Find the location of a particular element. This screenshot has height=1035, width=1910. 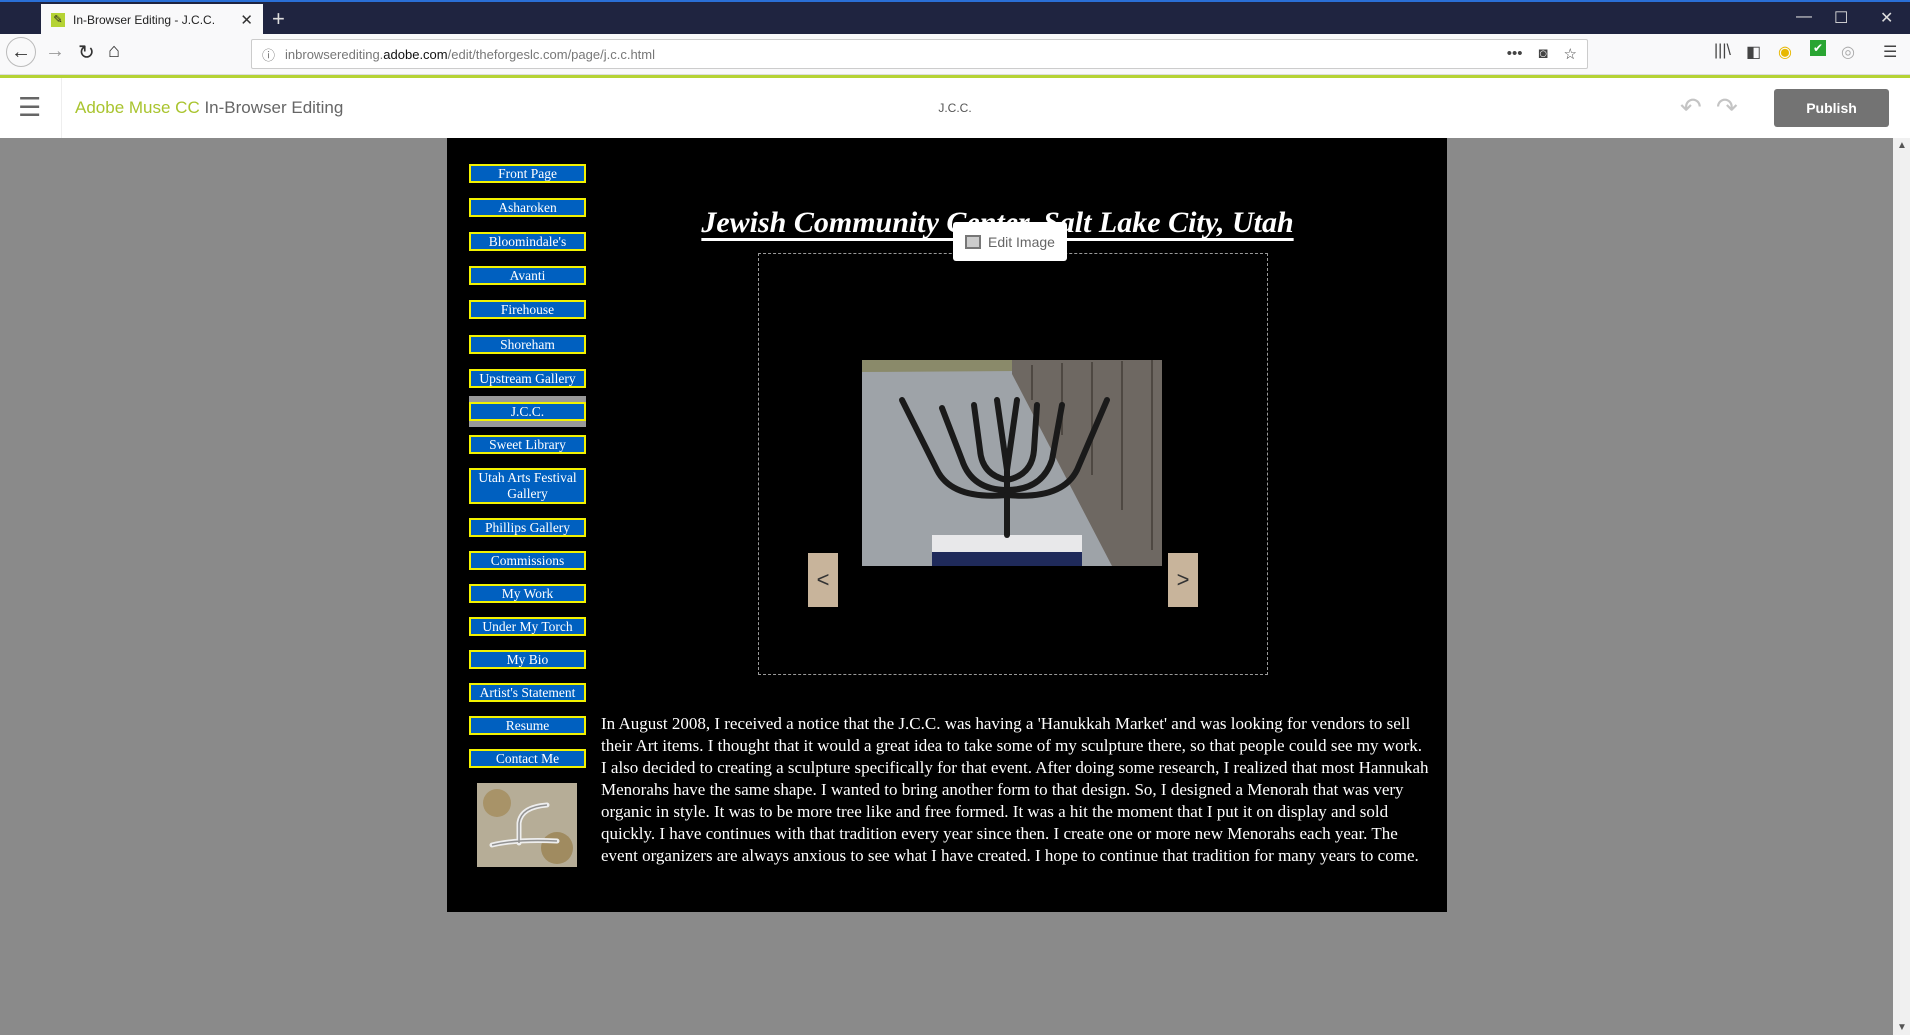

nav-button-my-bio: My Bio is located at coordinates (527, 659).